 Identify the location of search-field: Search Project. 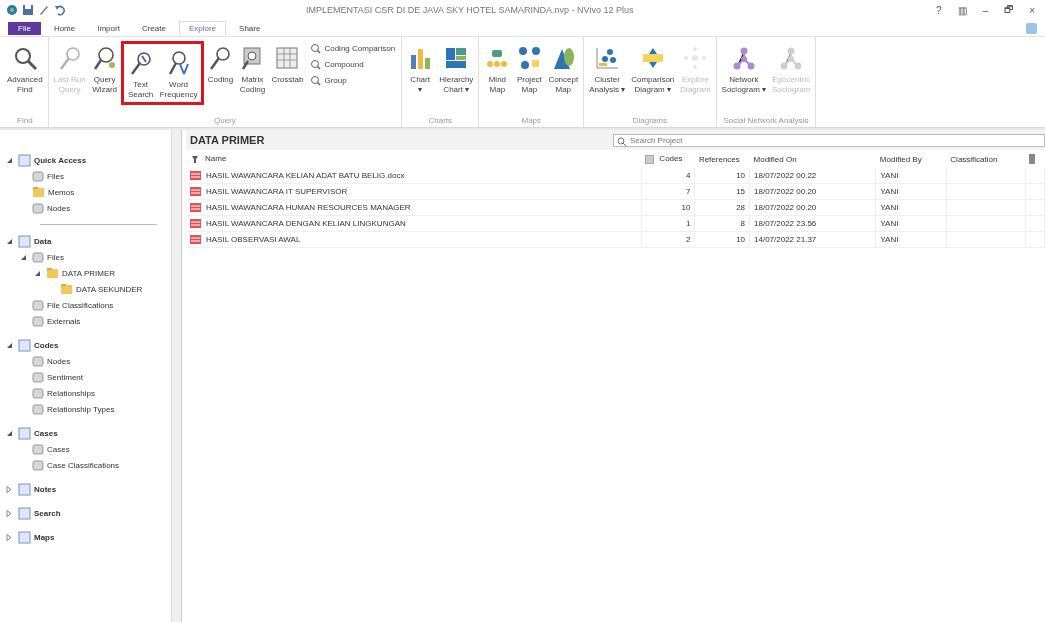
(829, 140).